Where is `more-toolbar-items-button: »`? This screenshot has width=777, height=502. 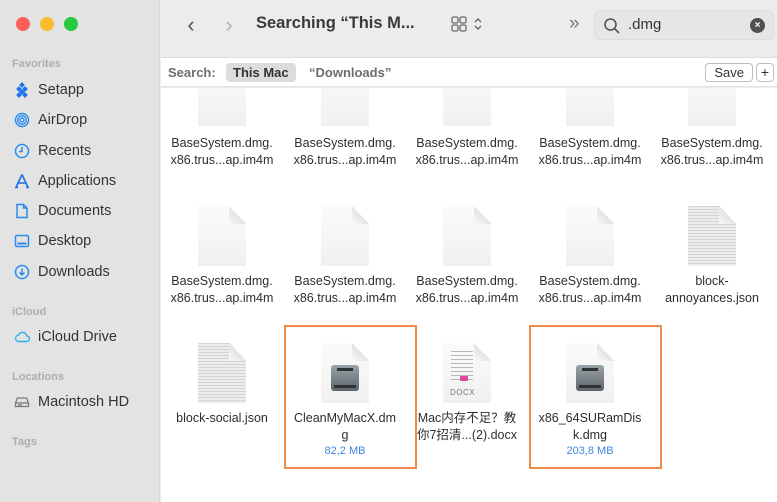 more-toolbar-items-button: » is located at coordinates (574, 24).